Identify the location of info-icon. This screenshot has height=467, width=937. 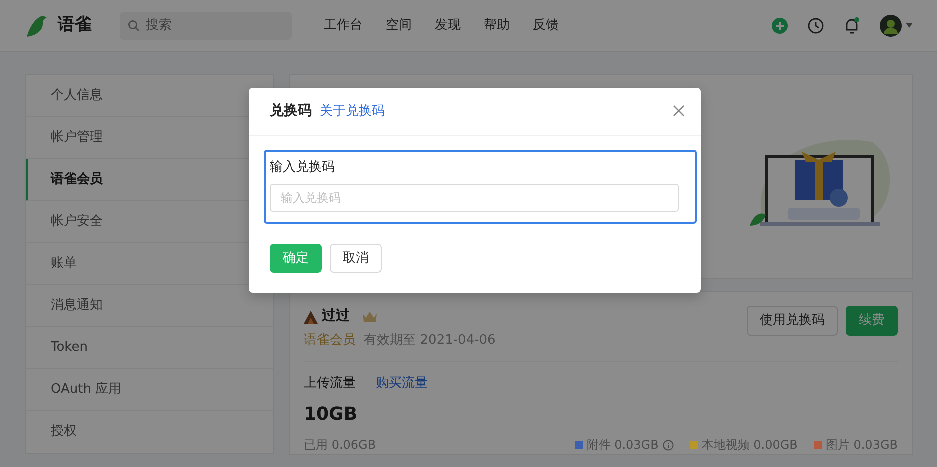
(668, 445).